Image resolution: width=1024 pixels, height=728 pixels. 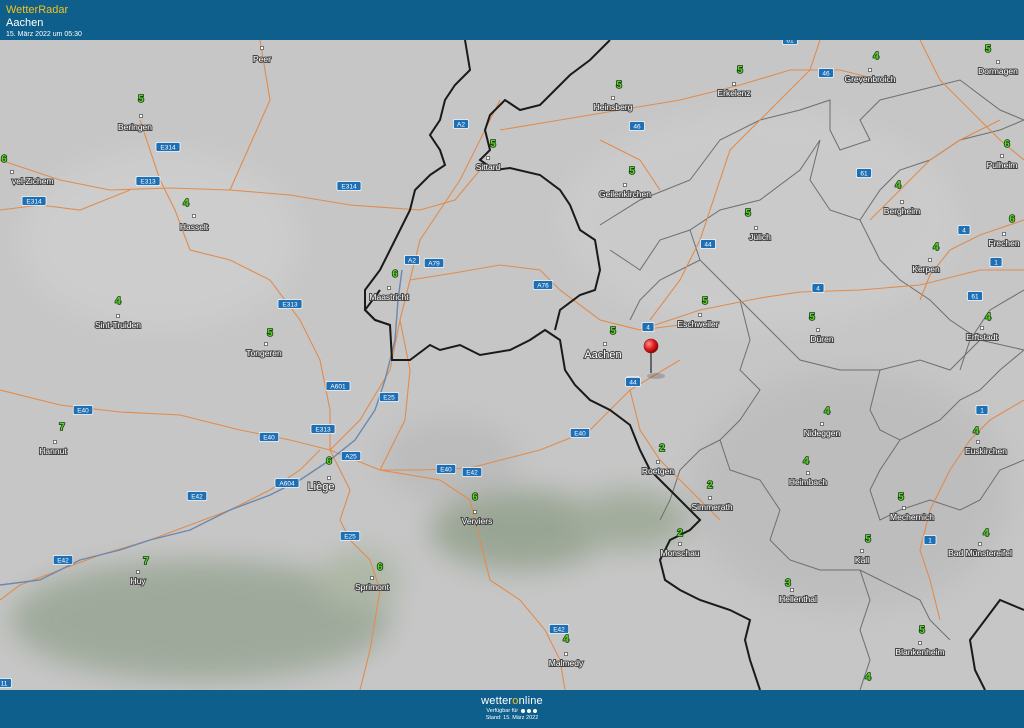 I want to click on city-label: Heimbach, so click(x=808, y=482).